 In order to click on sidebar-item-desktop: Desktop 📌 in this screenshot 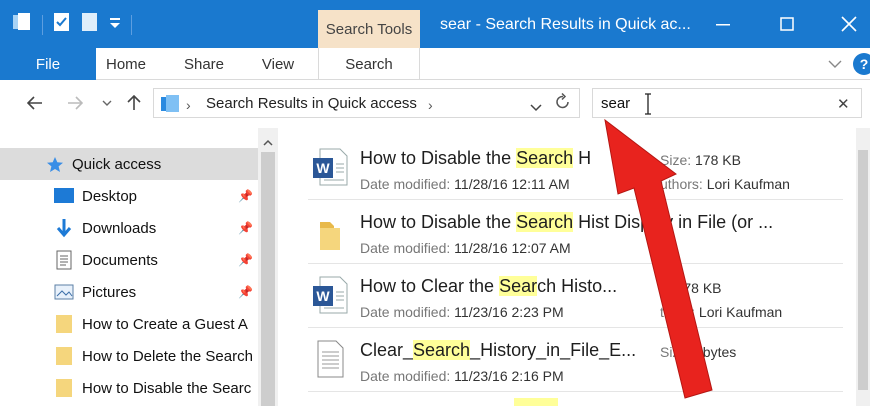, I will do `click(129, 196)`.